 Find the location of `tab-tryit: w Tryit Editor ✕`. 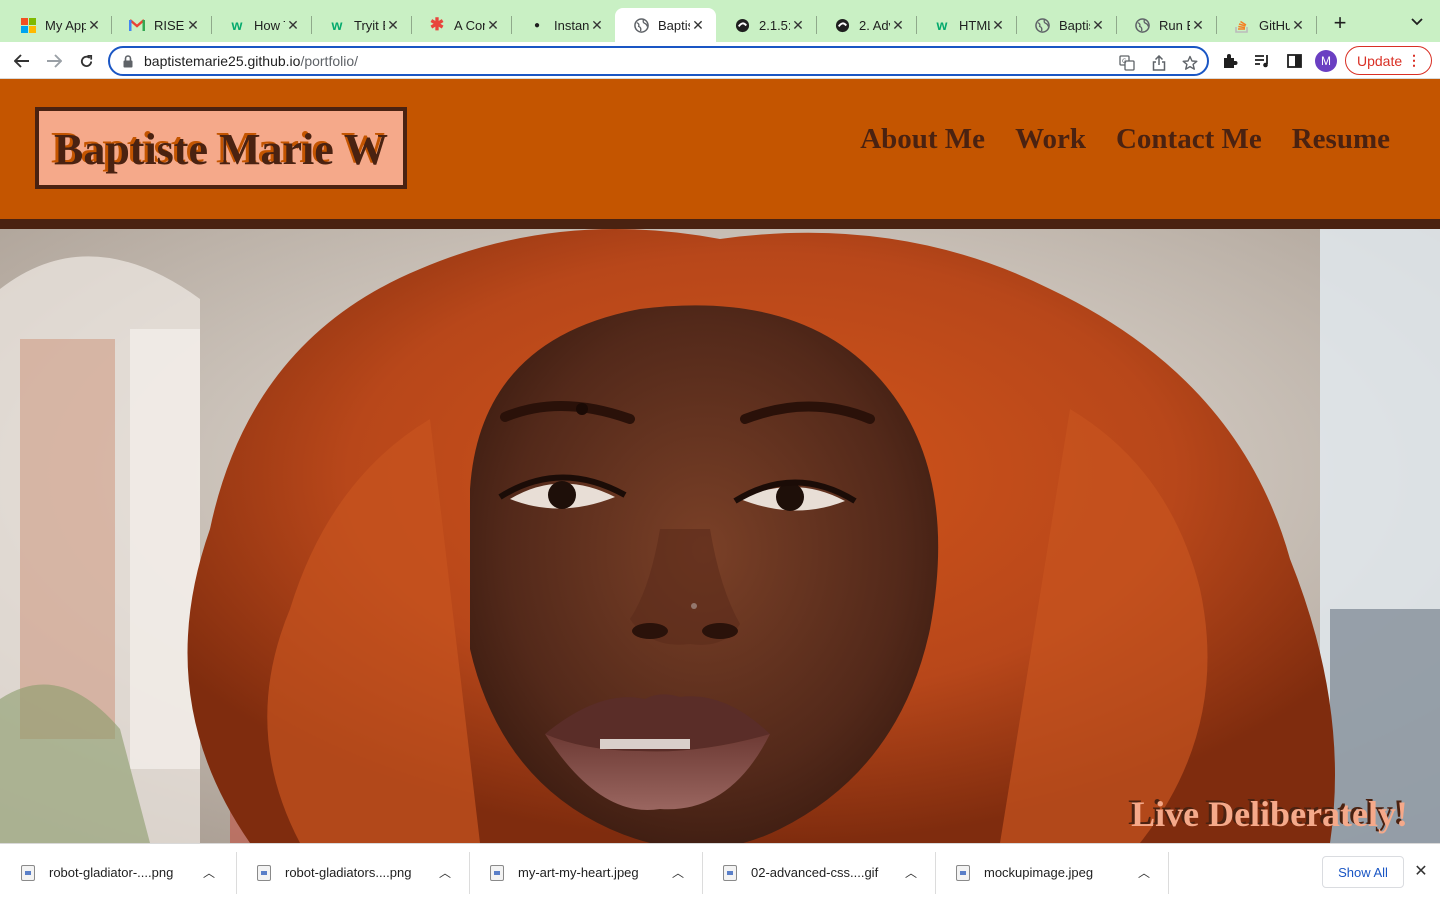

tab-tryit: w Tryit Editor ✕ is located at coordinates (361, 25).